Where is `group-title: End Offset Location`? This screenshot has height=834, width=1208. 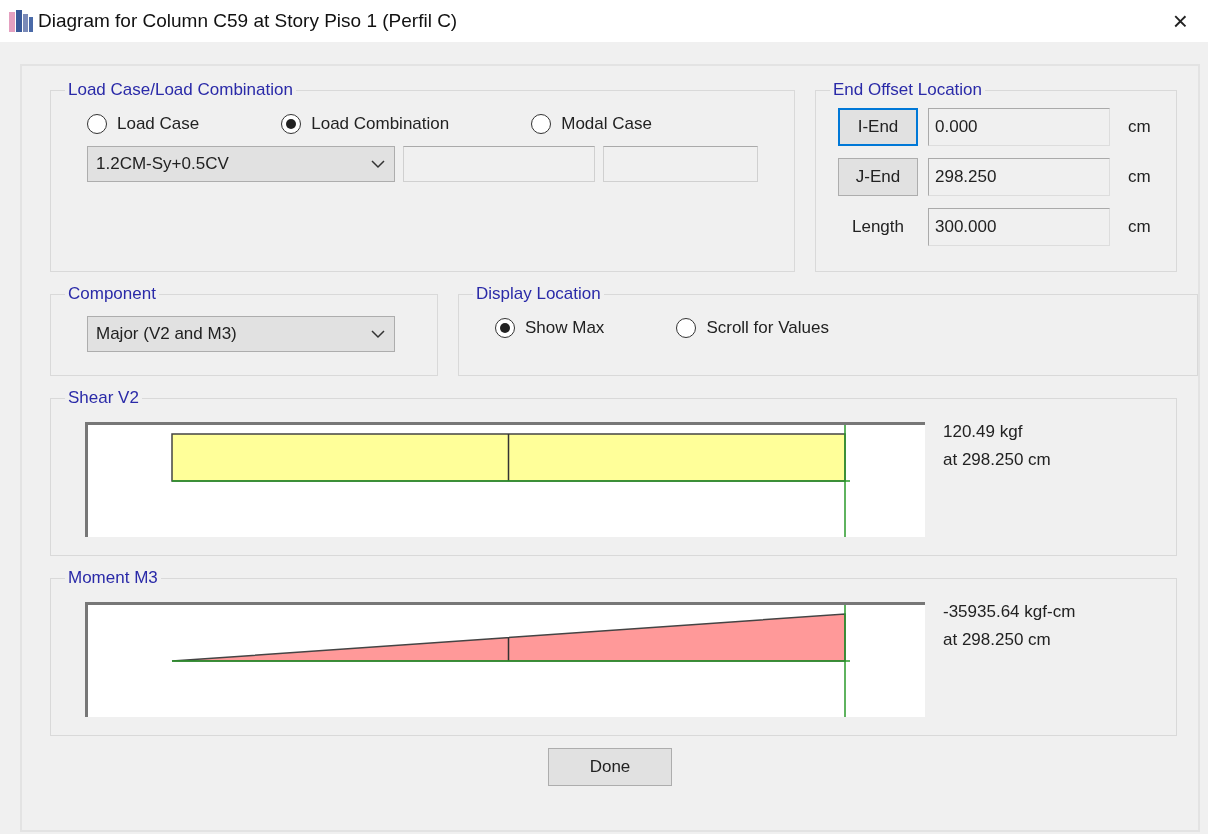 group-title: End Offset Location is located at coordinates (907, 90).